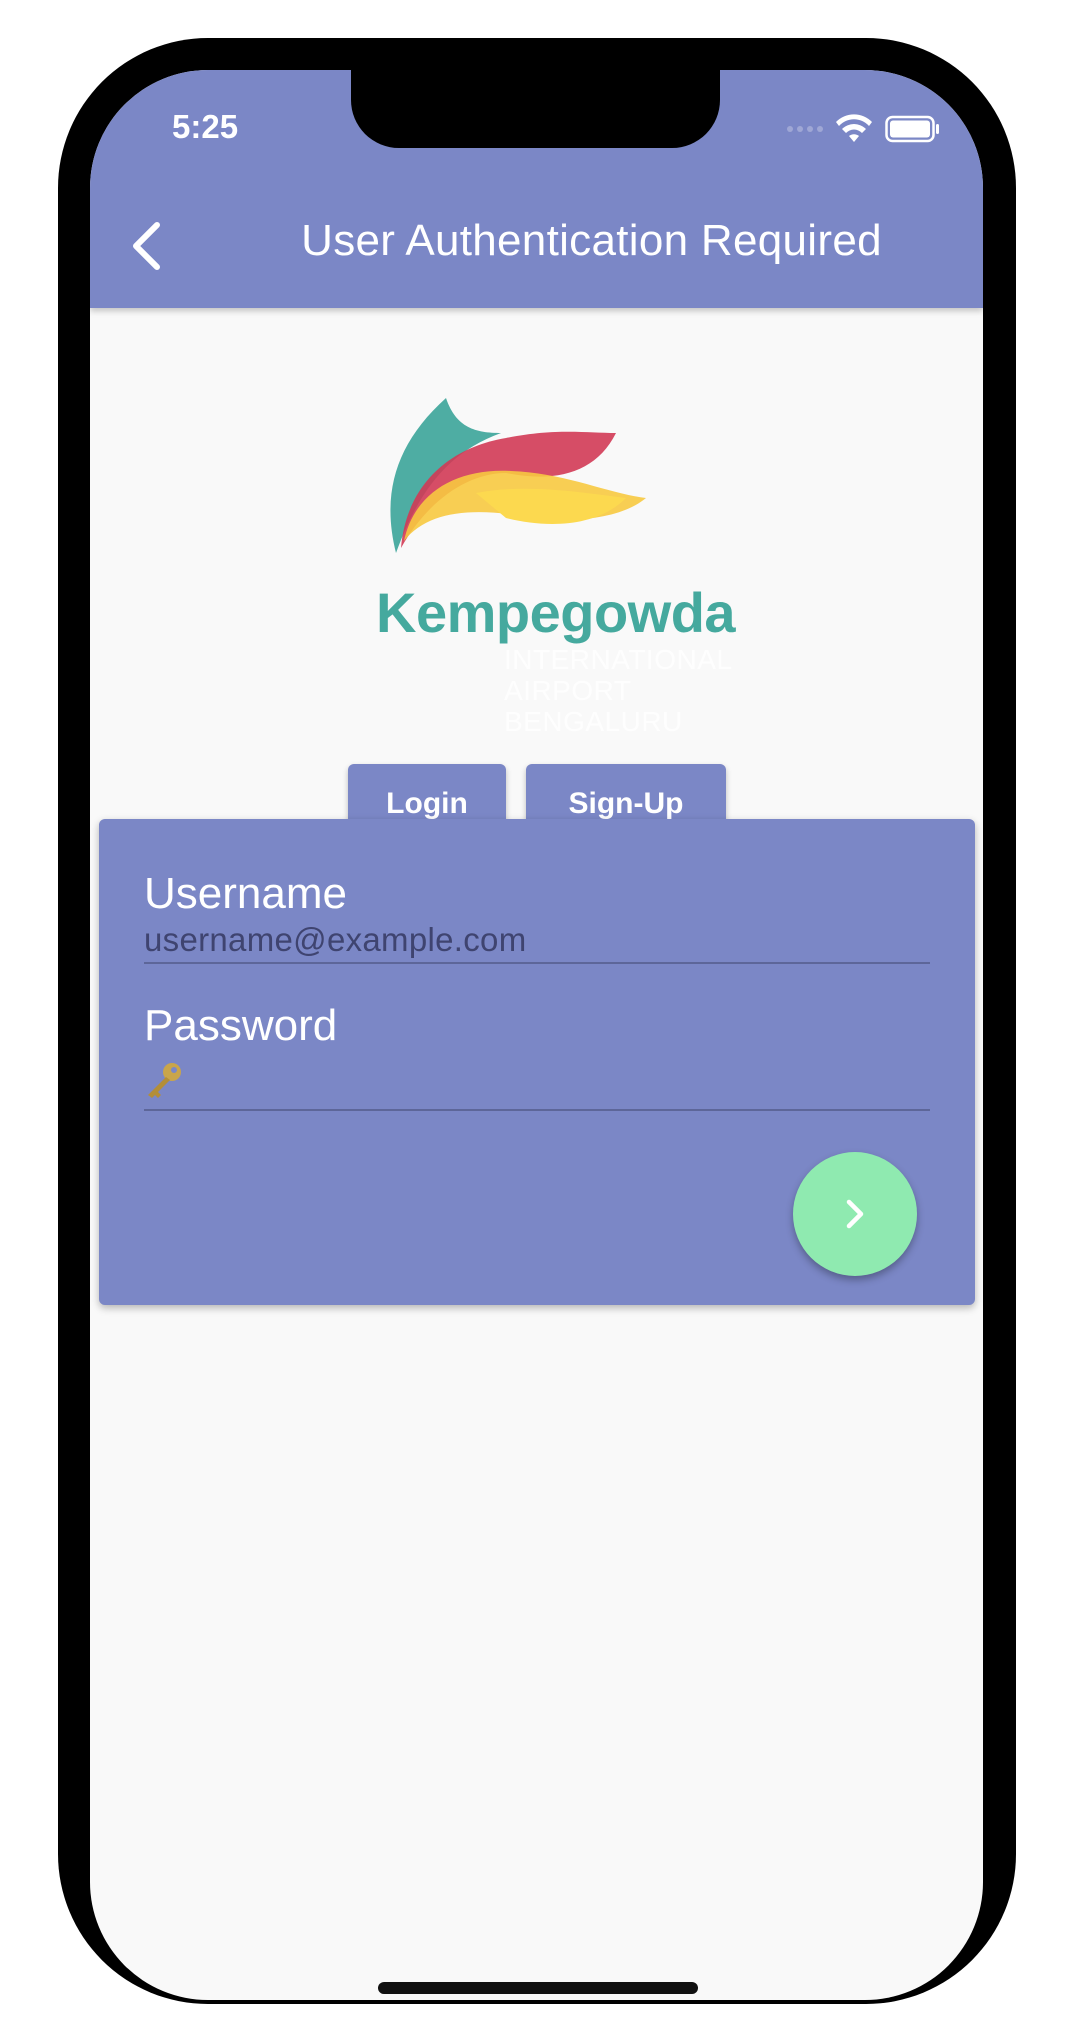  I want to click on logo-subtitle: INTERNATIONAL AIRPORT BENGALURU, so click(618, 690).